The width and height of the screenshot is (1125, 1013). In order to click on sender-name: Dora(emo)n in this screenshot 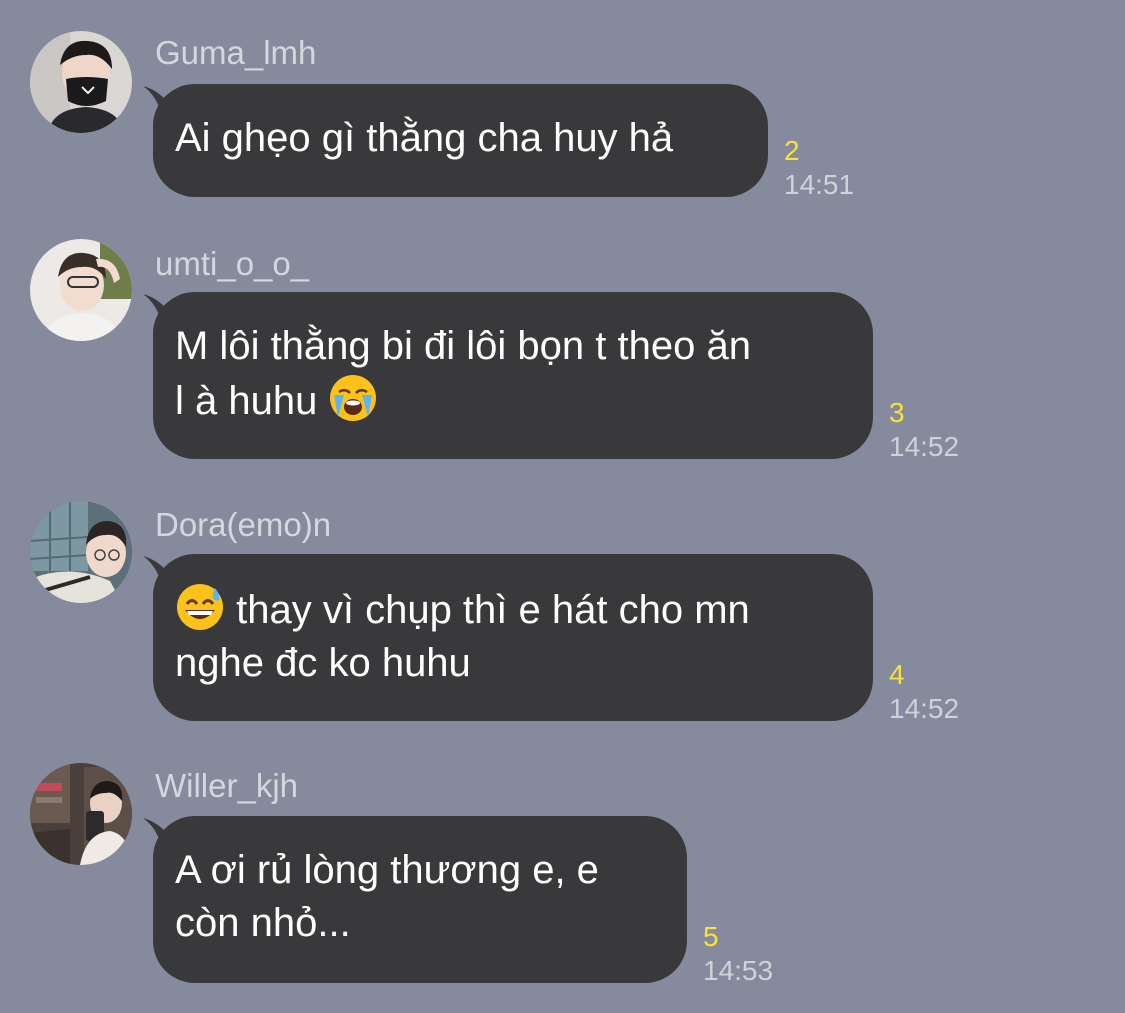, I will do `click(243, 524)`.